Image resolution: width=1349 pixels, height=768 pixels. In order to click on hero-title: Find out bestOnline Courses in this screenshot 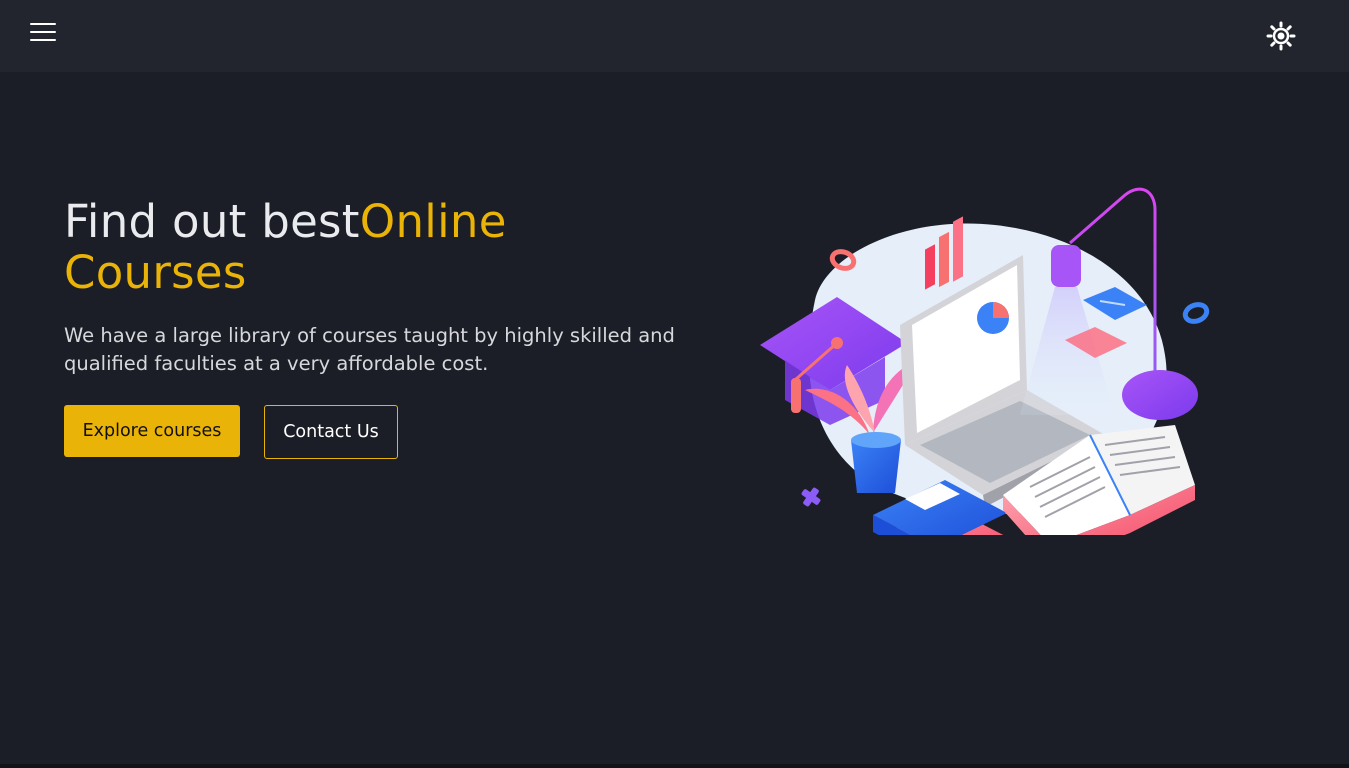, I will do `click(344, 247)`.